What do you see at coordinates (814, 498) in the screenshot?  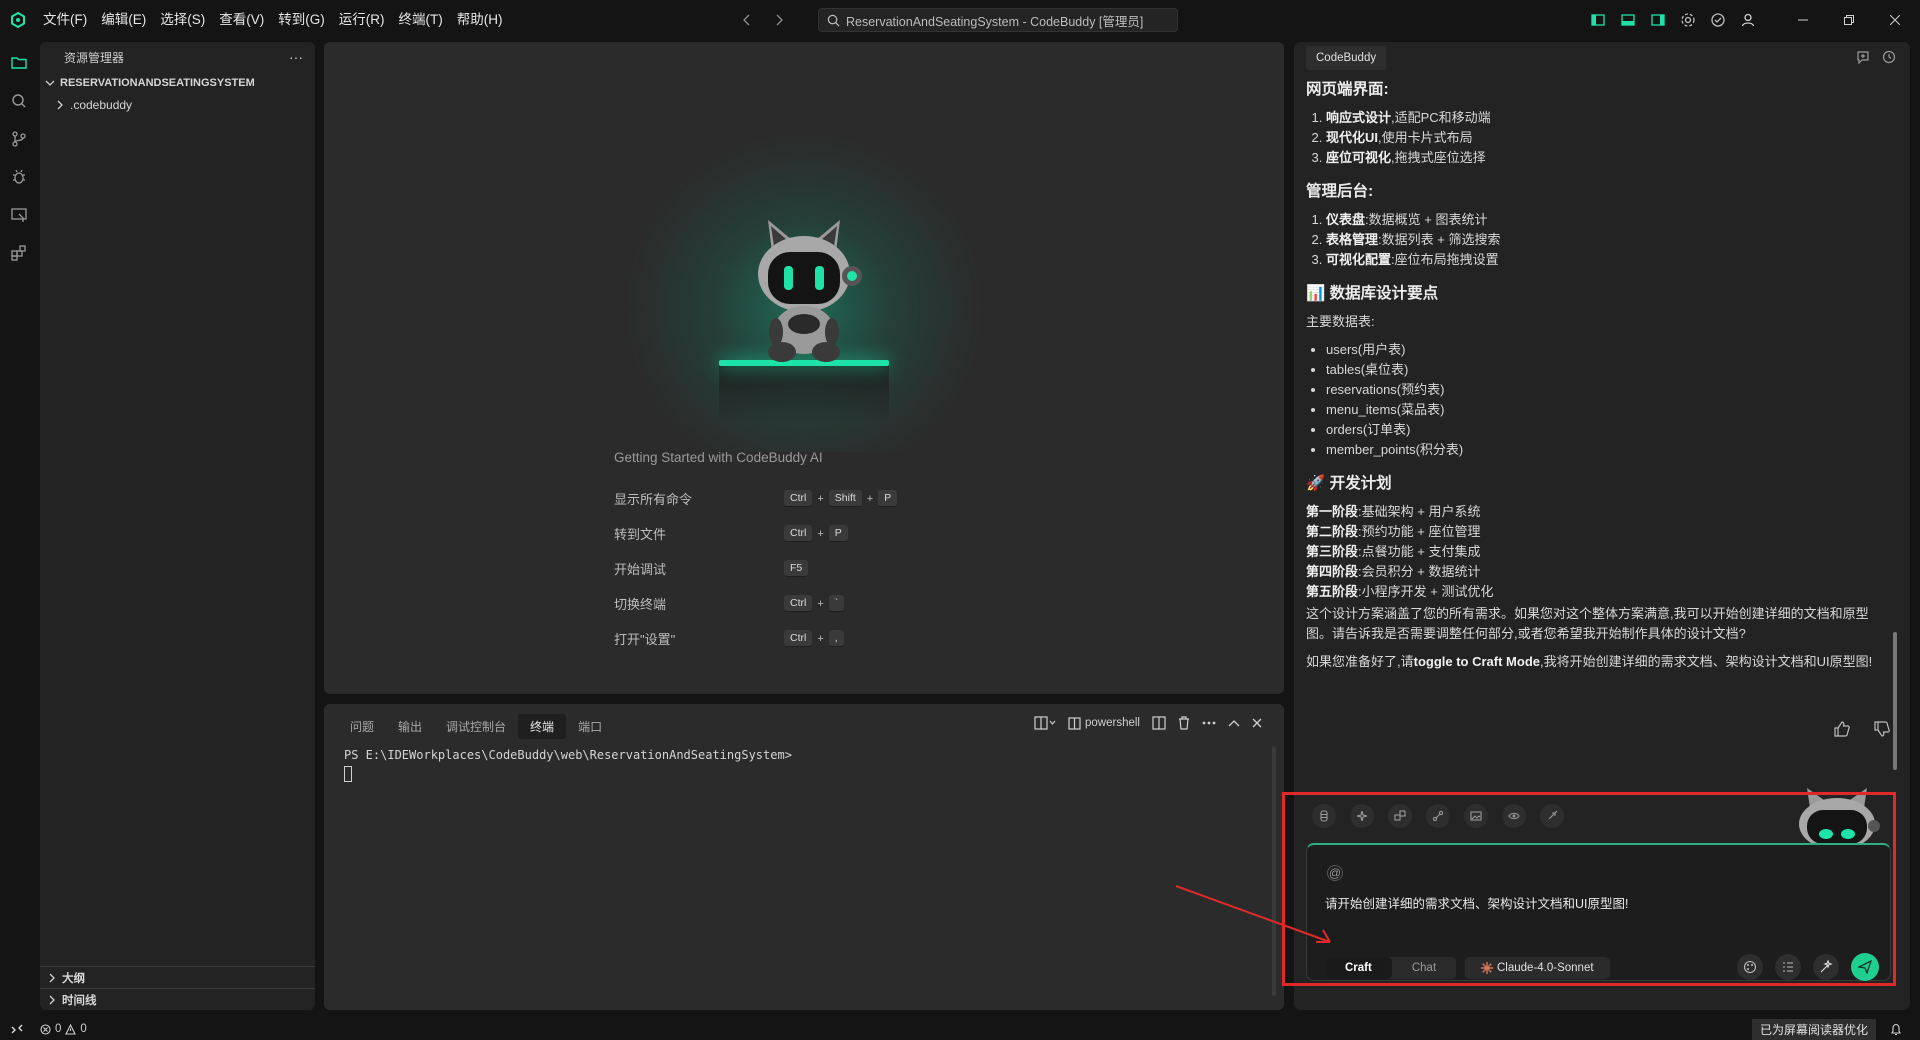 I see `shortcut-show-commands: 显示所有命令 Ctrl + Shift + P` at bounding box center [814, 498].